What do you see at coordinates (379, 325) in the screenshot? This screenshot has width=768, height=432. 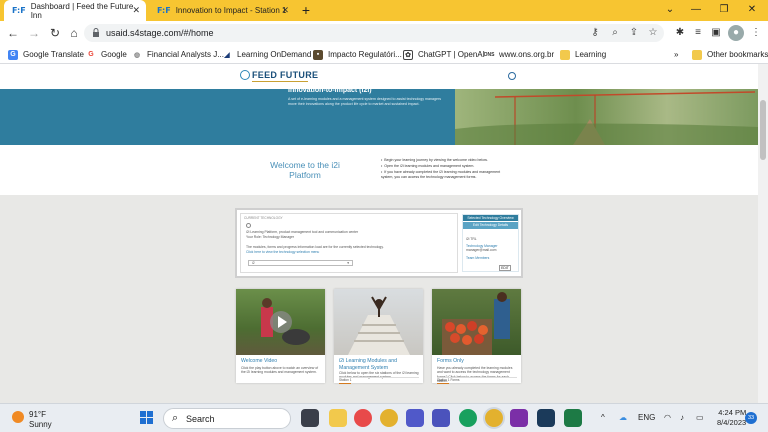 I see `sacks-illustration` at bounding box center [379, 325].